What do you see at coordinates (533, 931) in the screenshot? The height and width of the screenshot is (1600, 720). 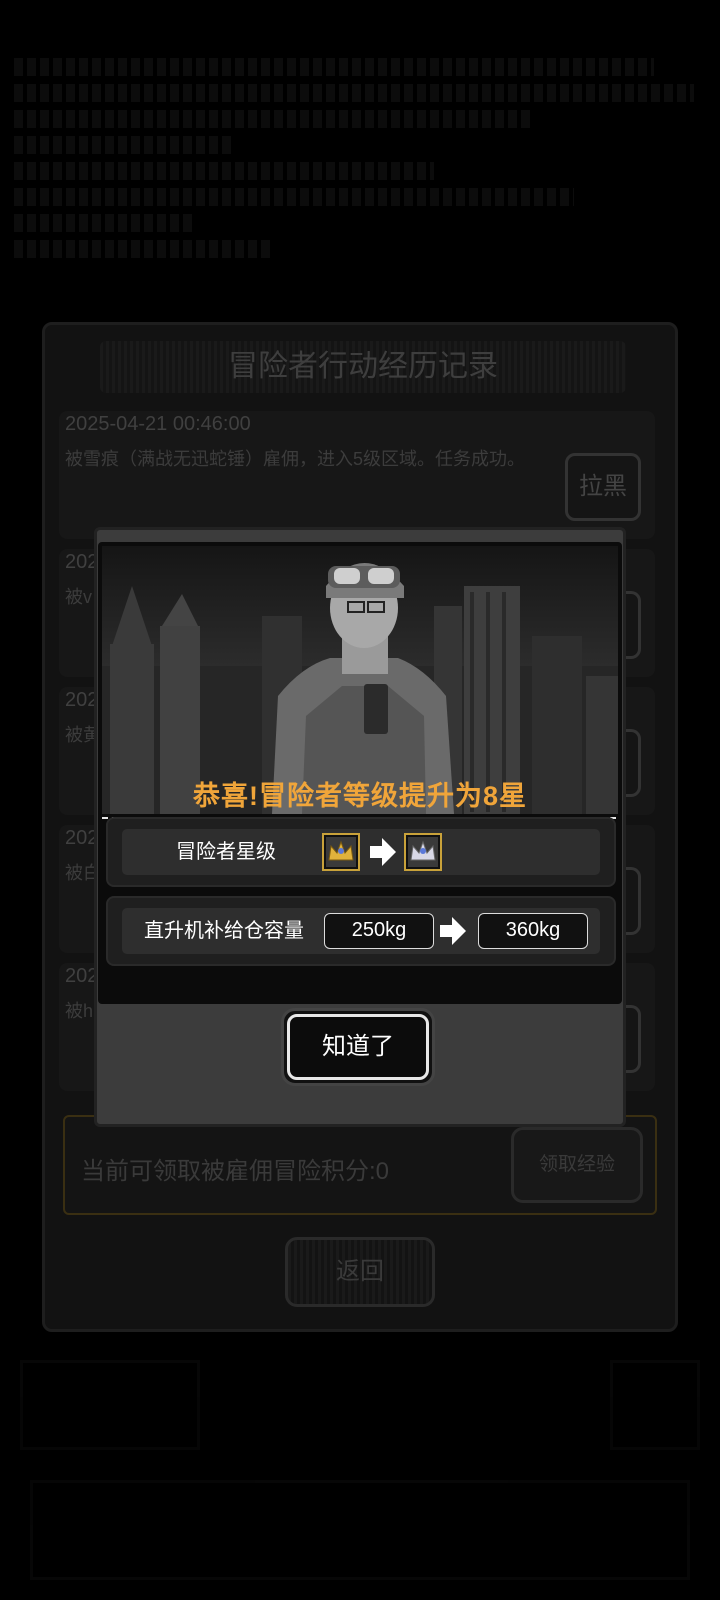 I see `capacity-to-value: 360kg` at bounding box center [533, 931].